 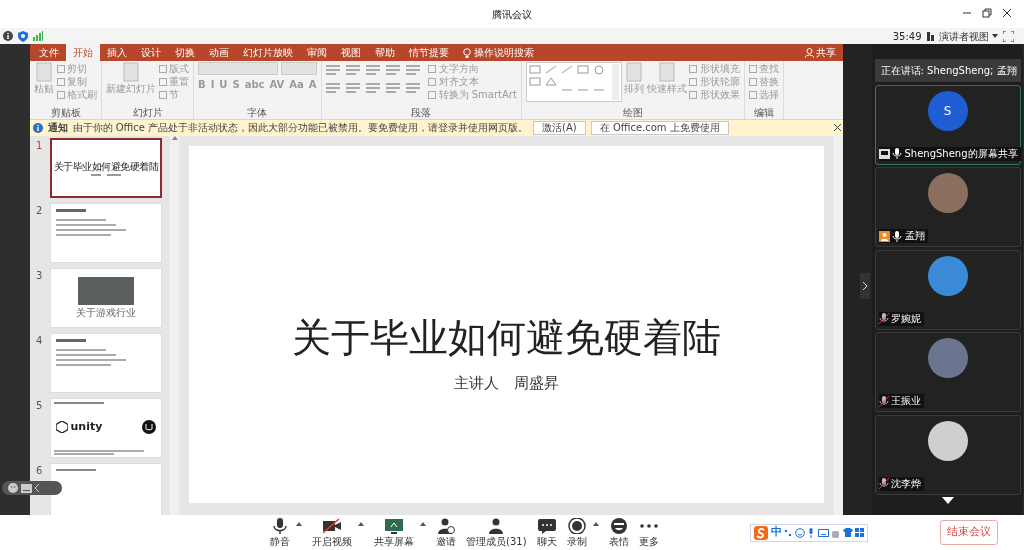 I want to click on caret-icon, so click(x=994, y=36).